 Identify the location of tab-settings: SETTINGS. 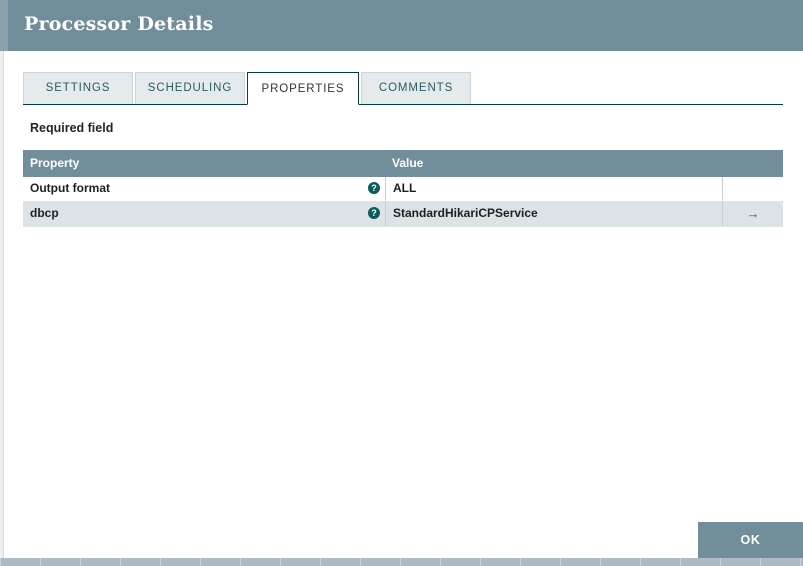
(78, 88).